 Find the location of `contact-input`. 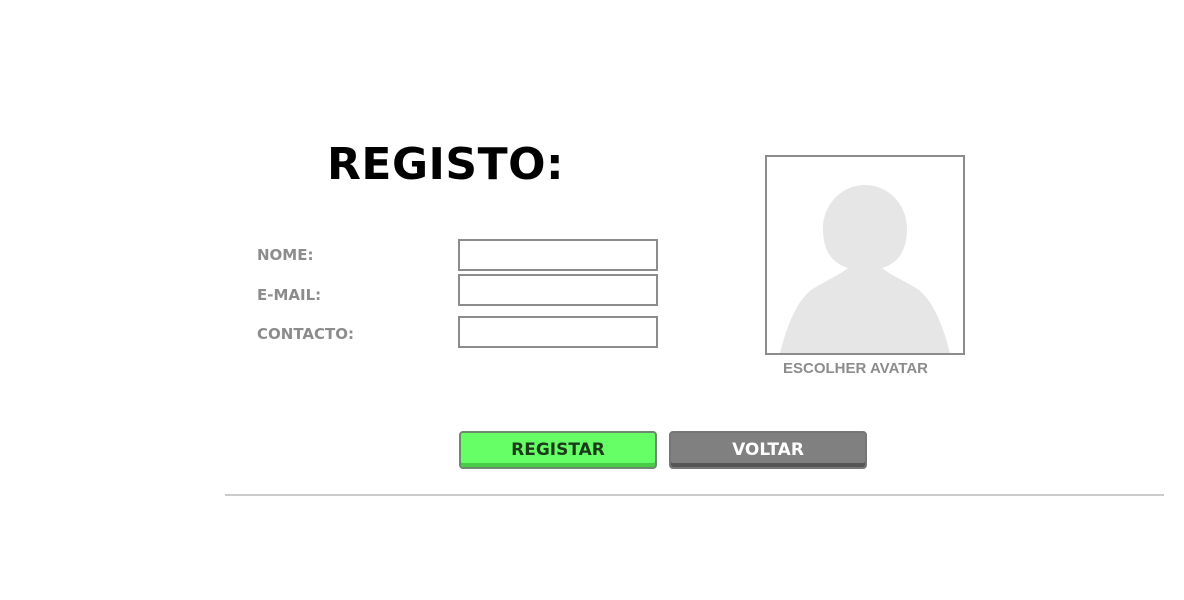

contact-input is located at coordinates (558, 332).